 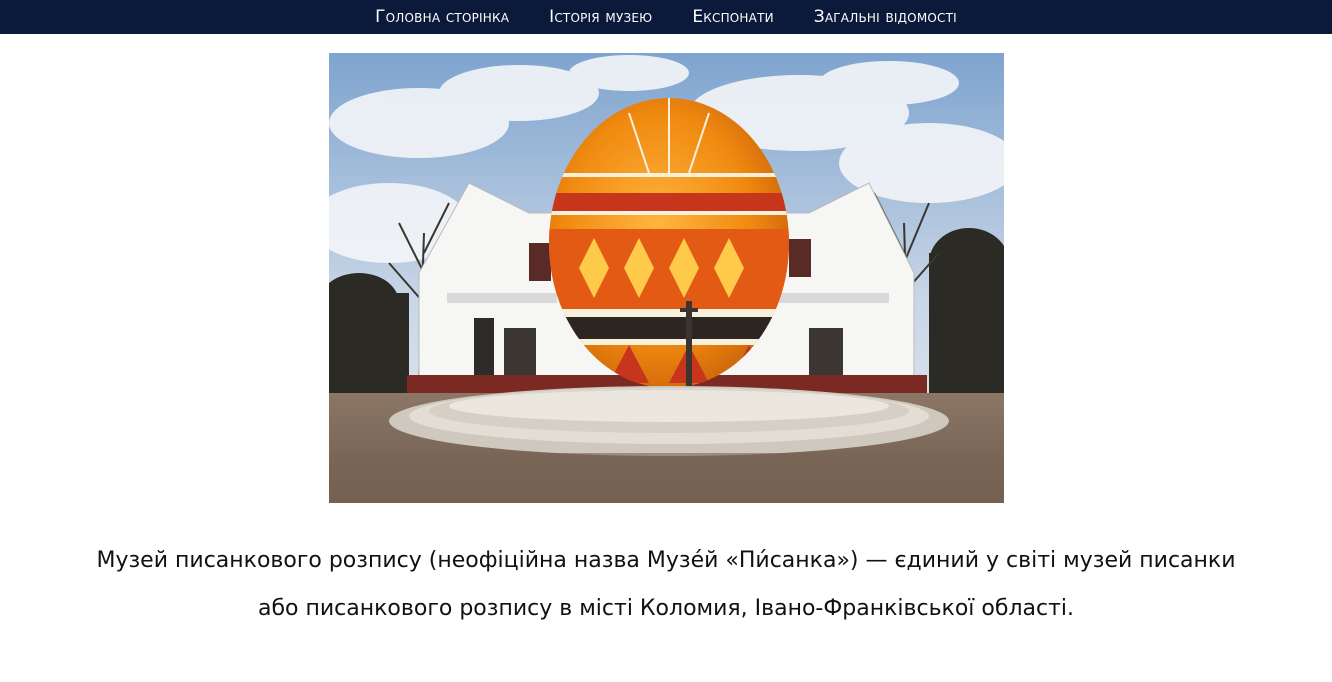 What do you see at coordinates (442, 17) in the screenshot?
I see `nav-link-home: Головна сторінка` at bounding box center [442, 17].